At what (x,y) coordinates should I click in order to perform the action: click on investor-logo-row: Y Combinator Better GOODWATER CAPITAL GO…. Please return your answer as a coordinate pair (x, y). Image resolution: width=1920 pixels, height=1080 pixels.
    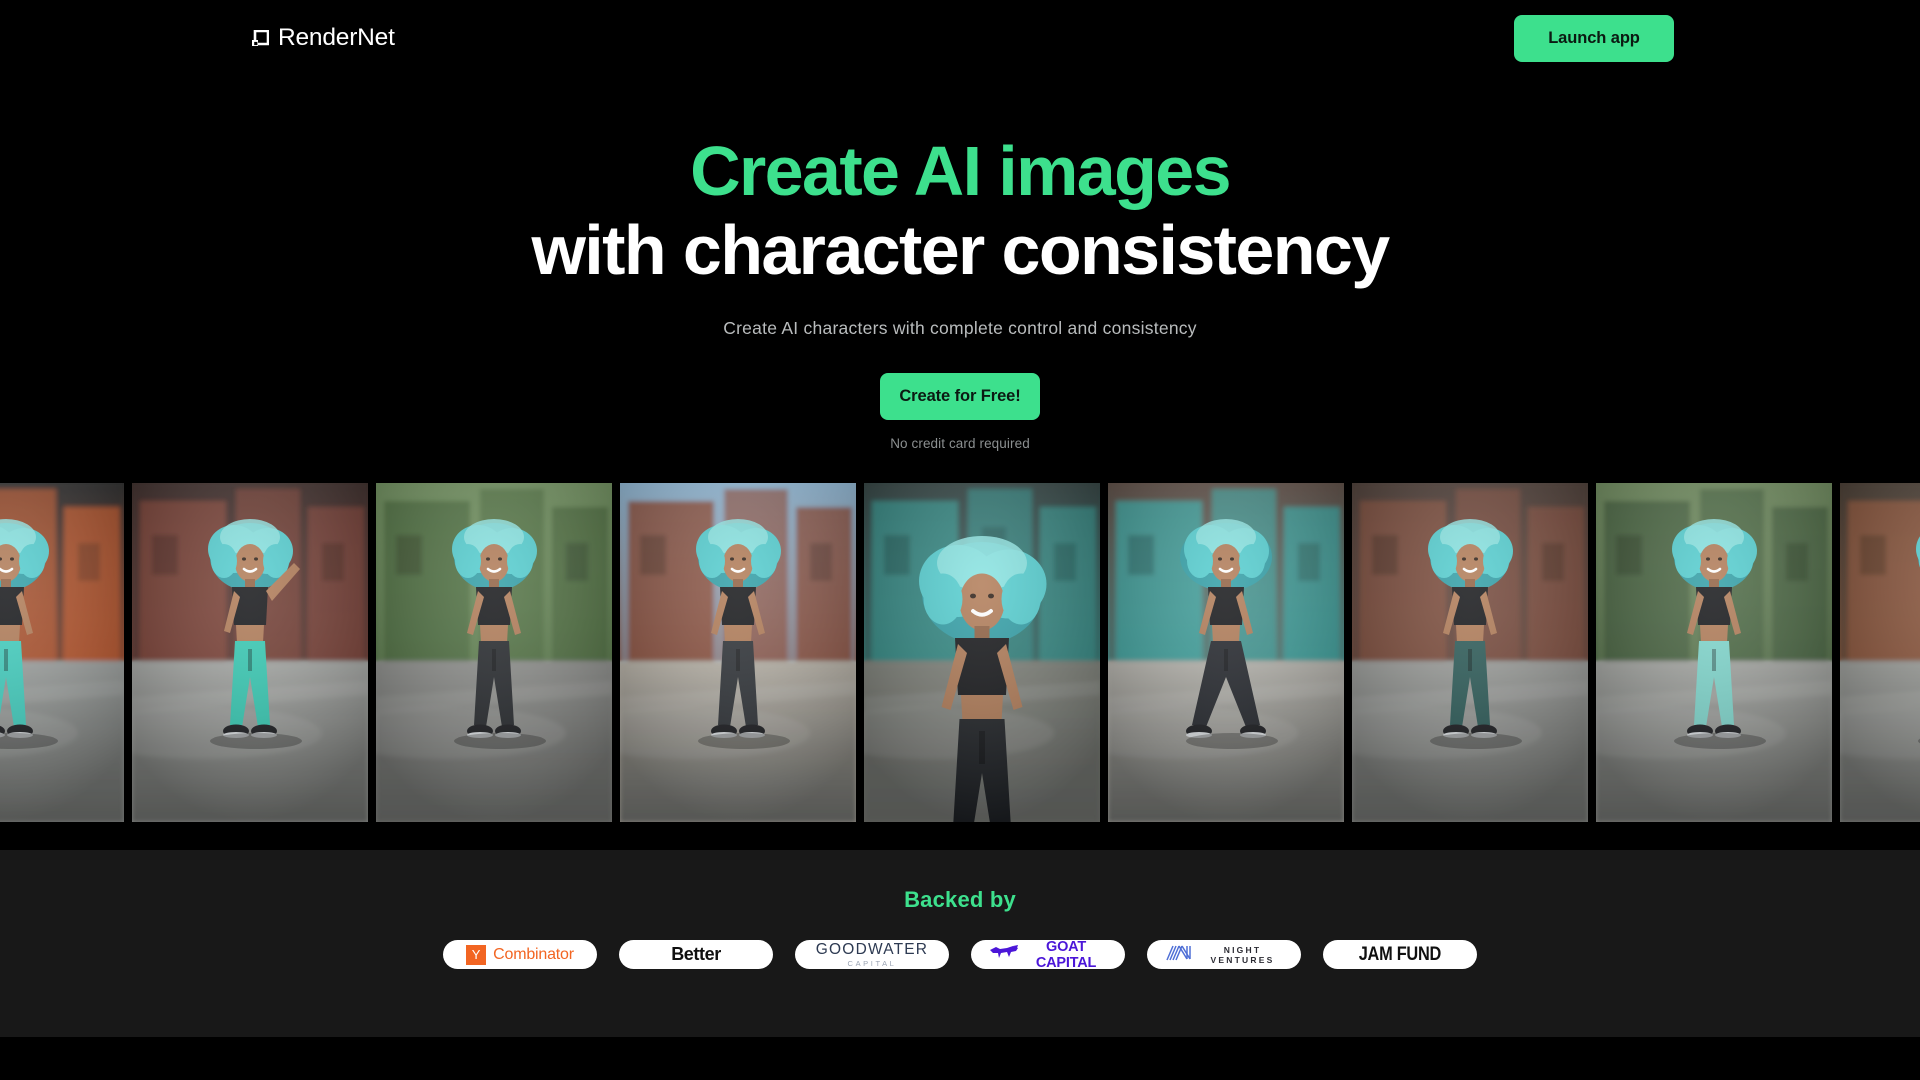
    Looking at the image, I should click on (960, 954).